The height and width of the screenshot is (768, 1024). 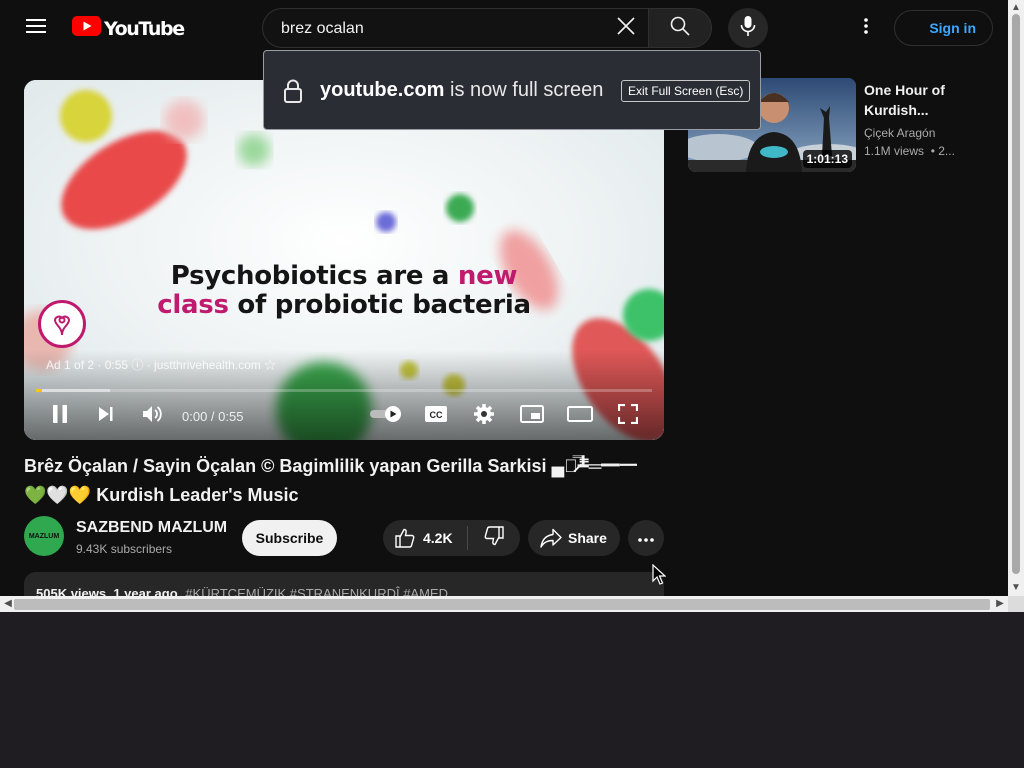 I want to click on voice-search-button, so click(x=748, y=28).